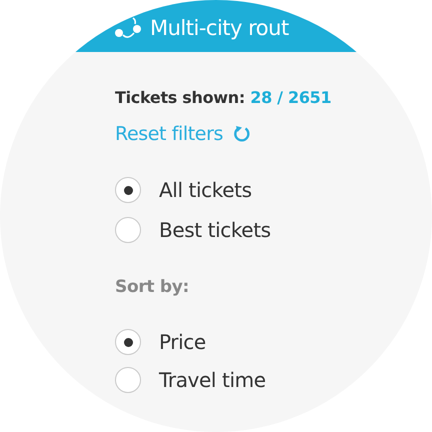  What do you see at coordinates (190, 380) in the screenshot?
I see `radio-option: Travel time` at bounding box center [190, 380].